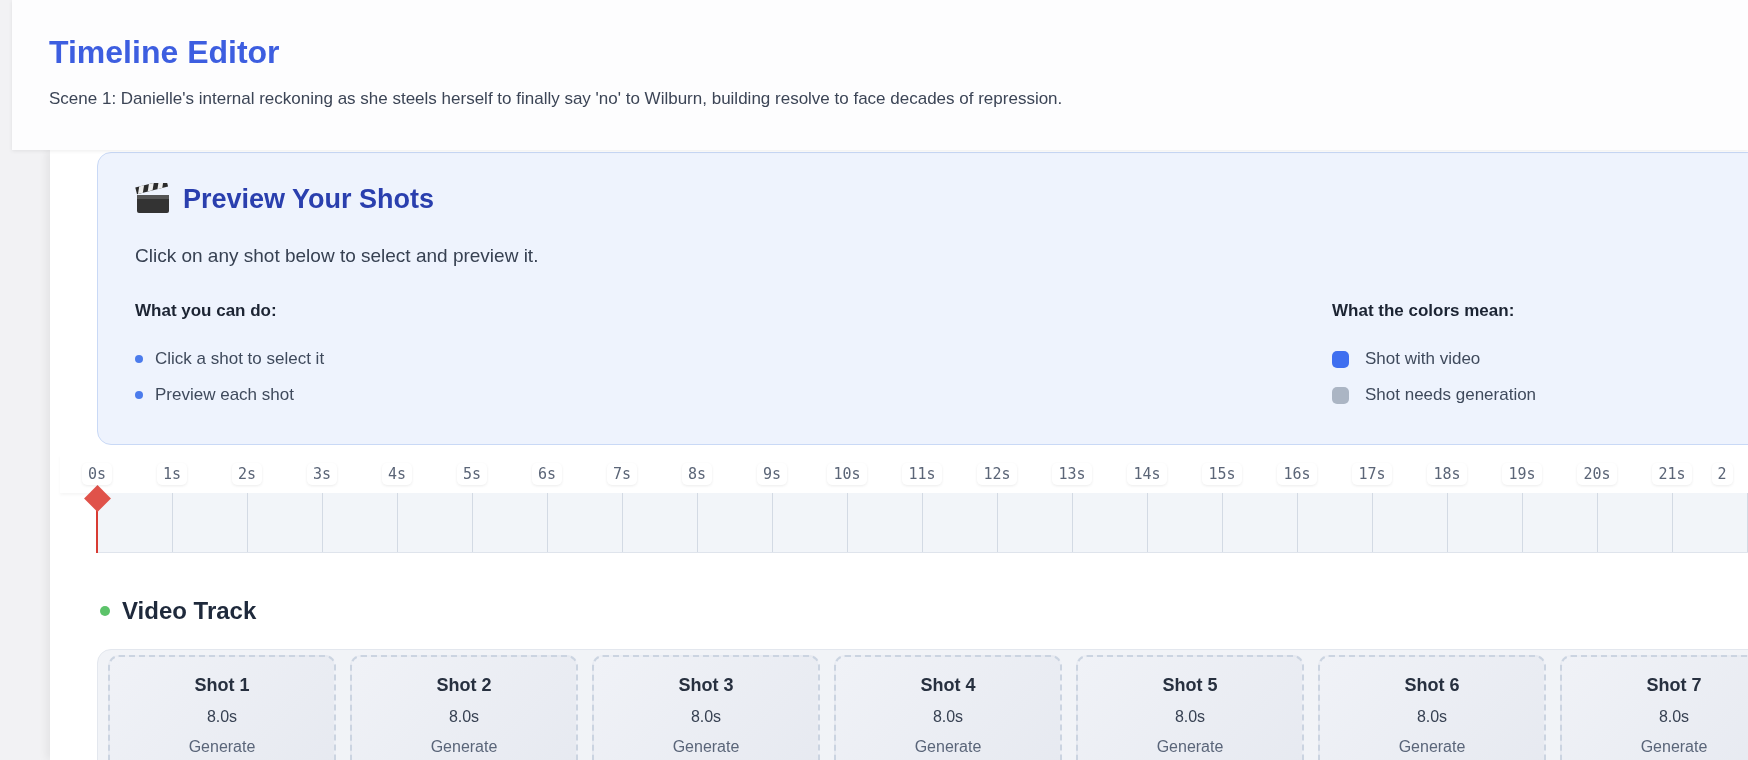  What do you see at coordinates (547, 474) in the screenshot?
I see `time-label: 6s` at bounding box center [547, 474].